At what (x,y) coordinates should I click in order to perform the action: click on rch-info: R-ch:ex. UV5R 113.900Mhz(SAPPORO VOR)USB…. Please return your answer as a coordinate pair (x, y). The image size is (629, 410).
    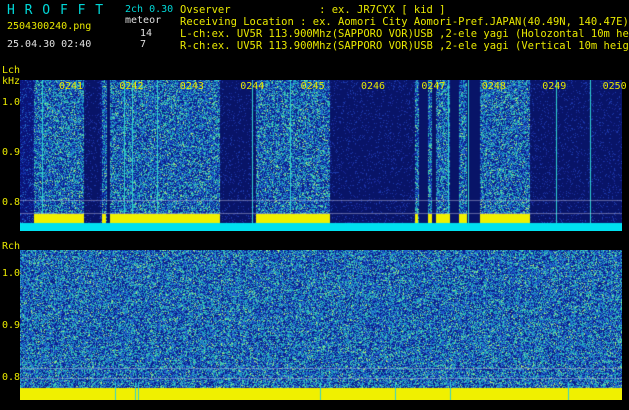
    Looking at the image, I should click on (404, 46).